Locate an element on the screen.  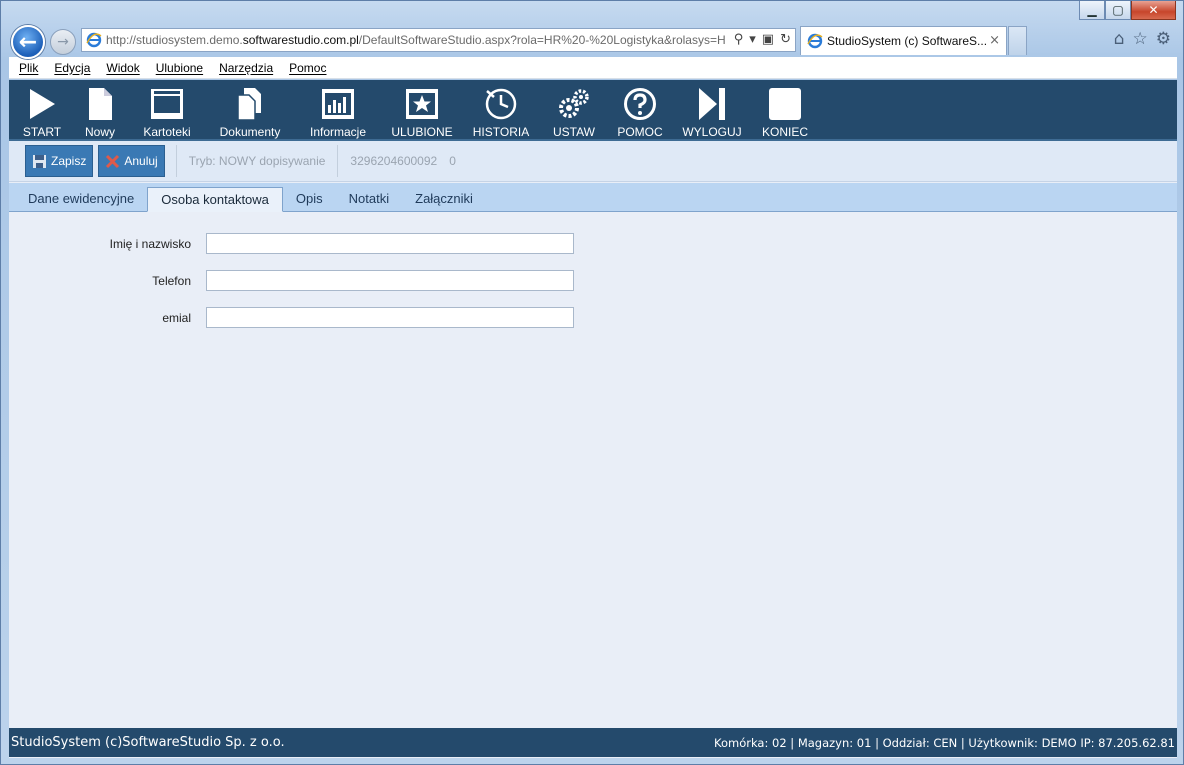
back-button: ← is located at coordinates (28, 42).